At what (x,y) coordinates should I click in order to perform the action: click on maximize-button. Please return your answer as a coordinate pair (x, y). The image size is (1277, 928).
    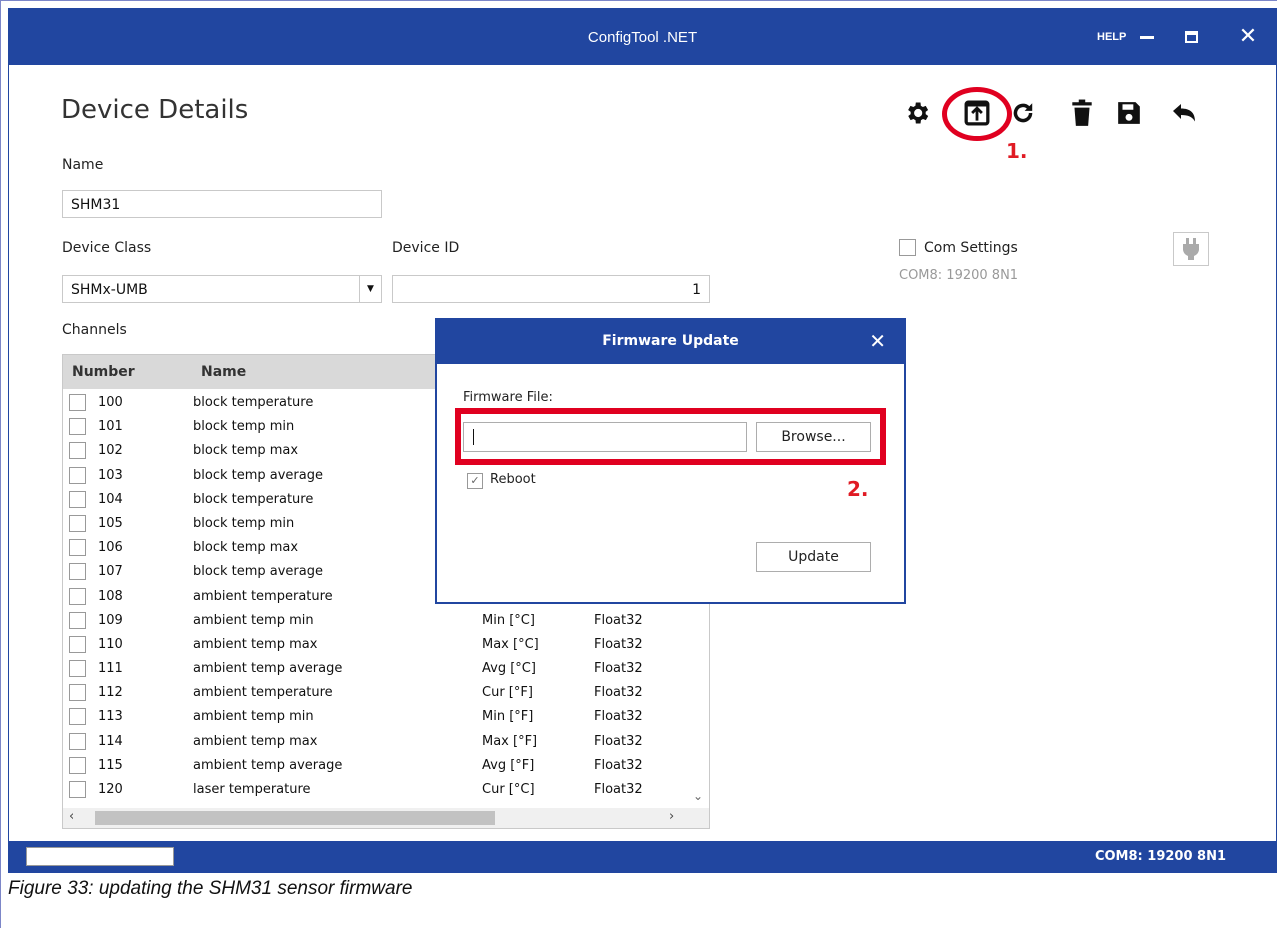
    Looking at the image, I should click on (1191, 37).